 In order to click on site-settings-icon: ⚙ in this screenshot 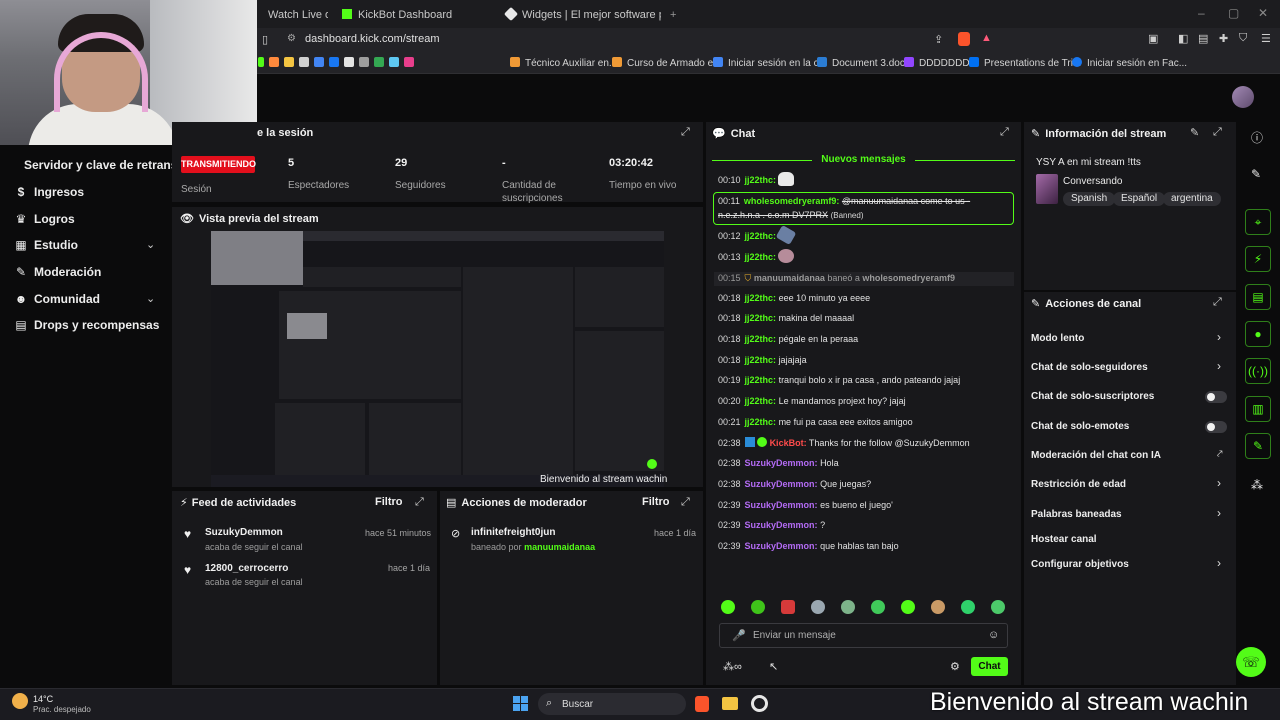, I will do `click(291, 38)`.